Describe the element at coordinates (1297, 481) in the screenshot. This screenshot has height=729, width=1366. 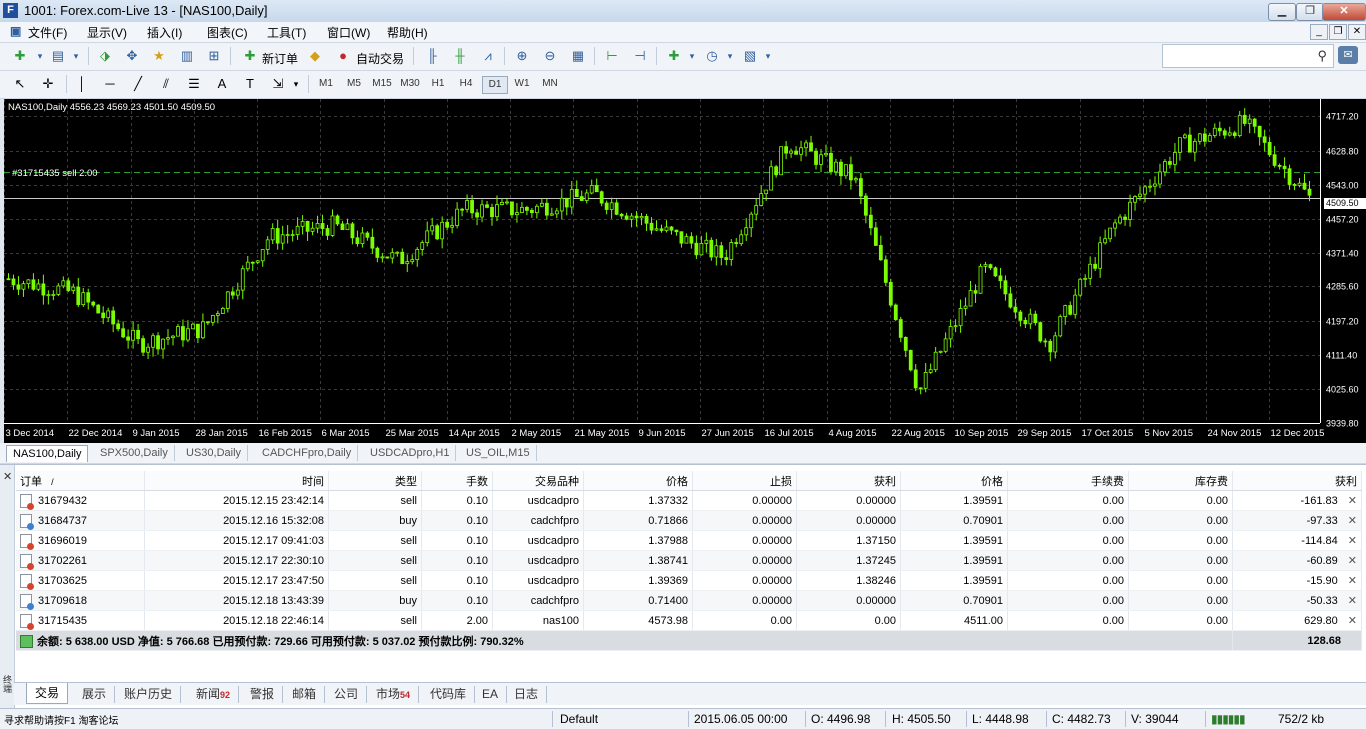
I see `col-profit: 获利` at that location.